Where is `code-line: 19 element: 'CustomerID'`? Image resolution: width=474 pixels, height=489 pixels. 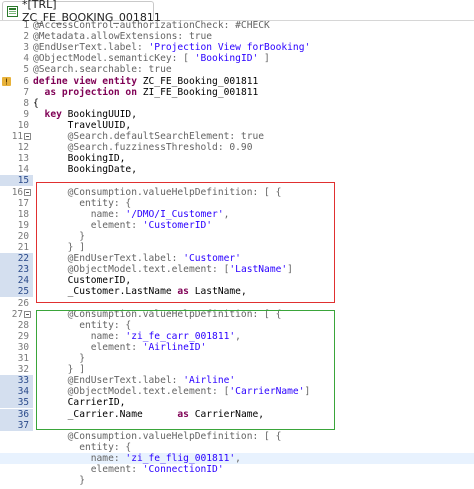 code-line: 19 element: 'CustomerID' is located at coordinates (237, 225).